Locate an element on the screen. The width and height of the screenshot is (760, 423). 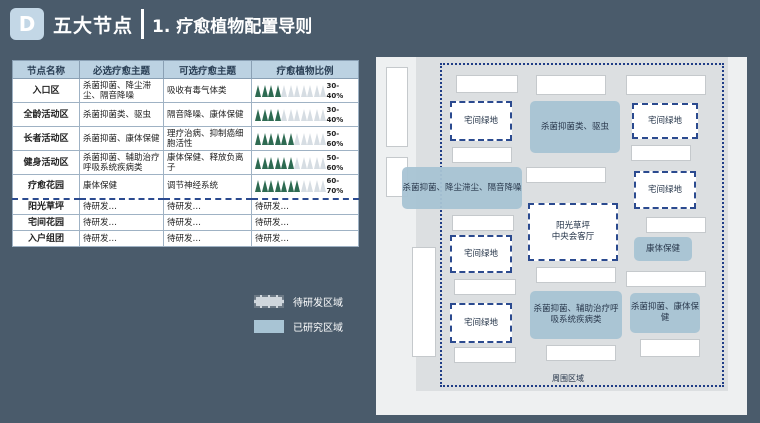
row-name: 入户组团 is located at coordinates (46, 238).